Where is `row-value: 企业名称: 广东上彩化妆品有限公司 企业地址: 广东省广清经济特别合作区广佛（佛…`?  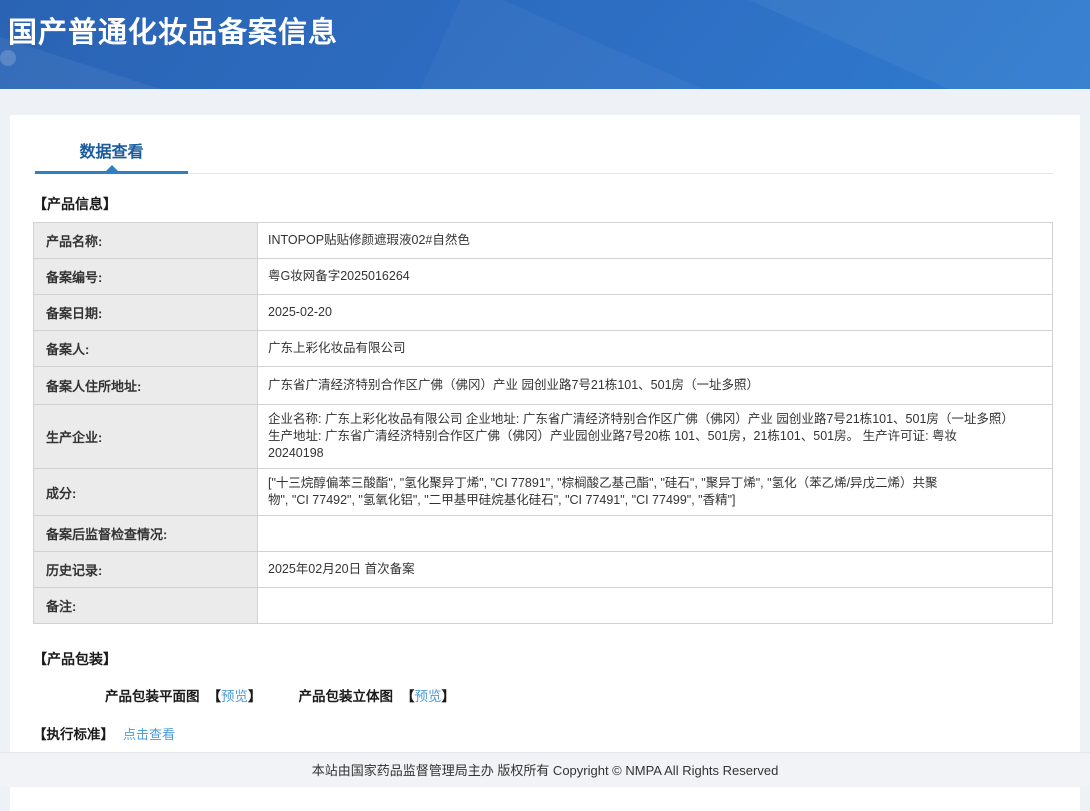 row-value: 企业名称: 广东上彩化妆品有限公司 企业地址: 广东省广清经济特别合作区广佛（佛… is located at coordinates (655, 436).